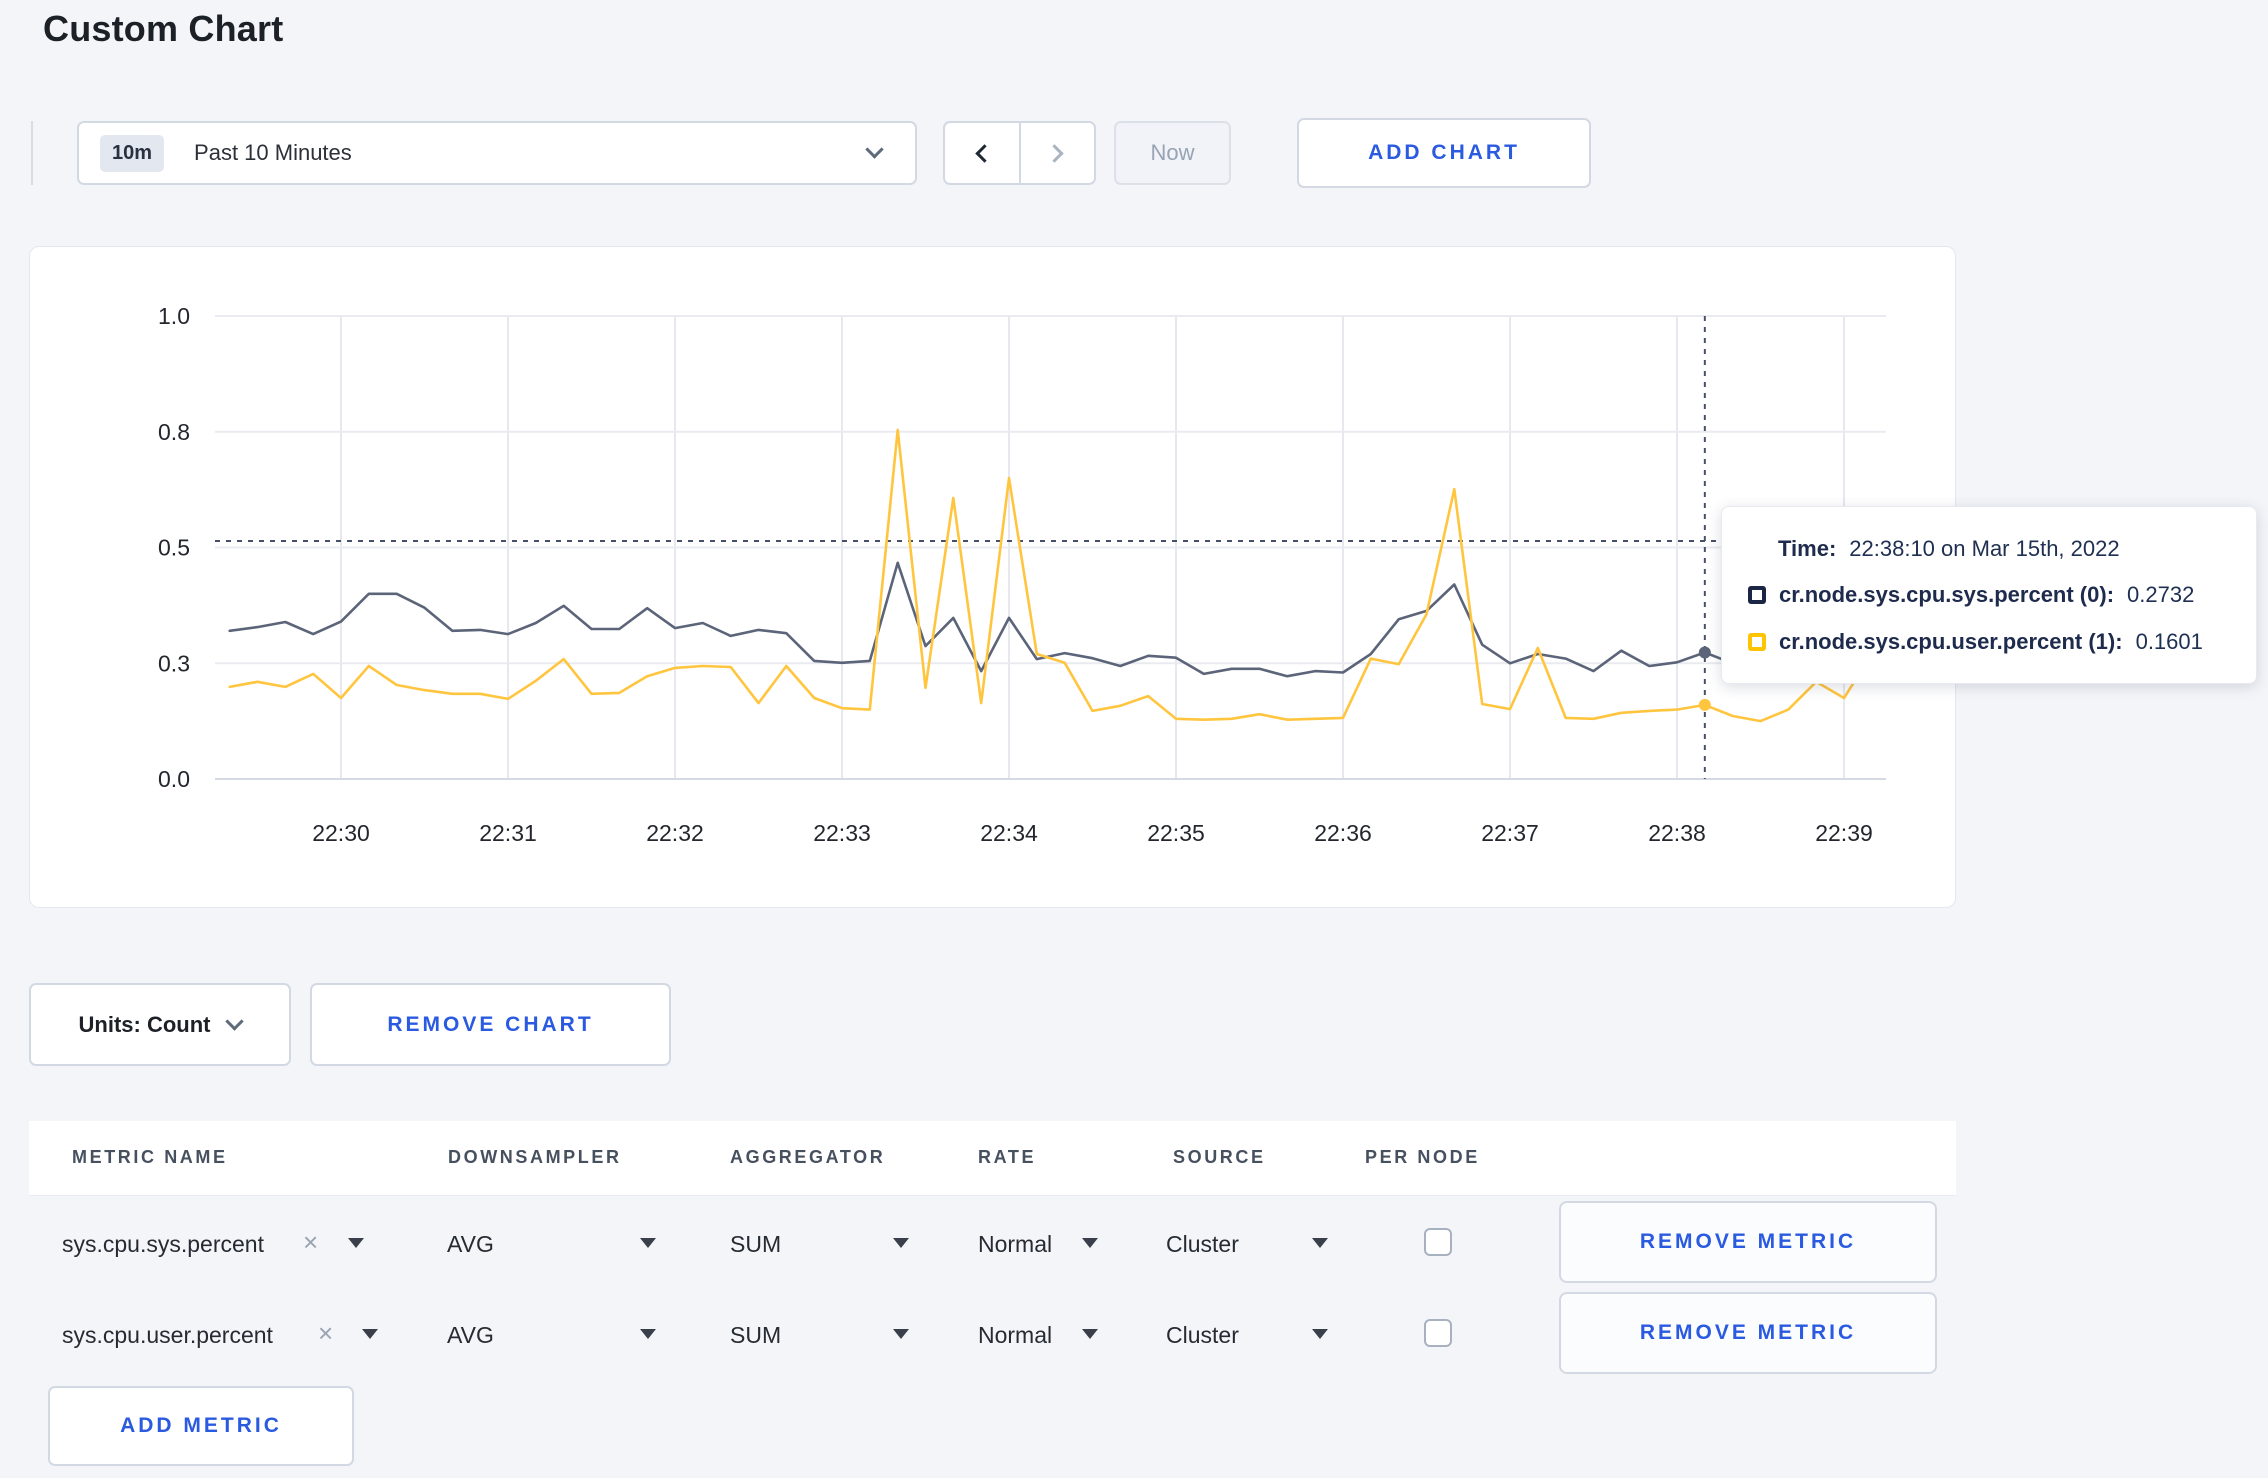 Image resolution: width=2268 pixels, height=1478 pixels. What do you see at coordinates (497, 153) in the screenshot?
I see `time-range-select: 10m Past 10 Minutes` at bounding box center [497, 153].